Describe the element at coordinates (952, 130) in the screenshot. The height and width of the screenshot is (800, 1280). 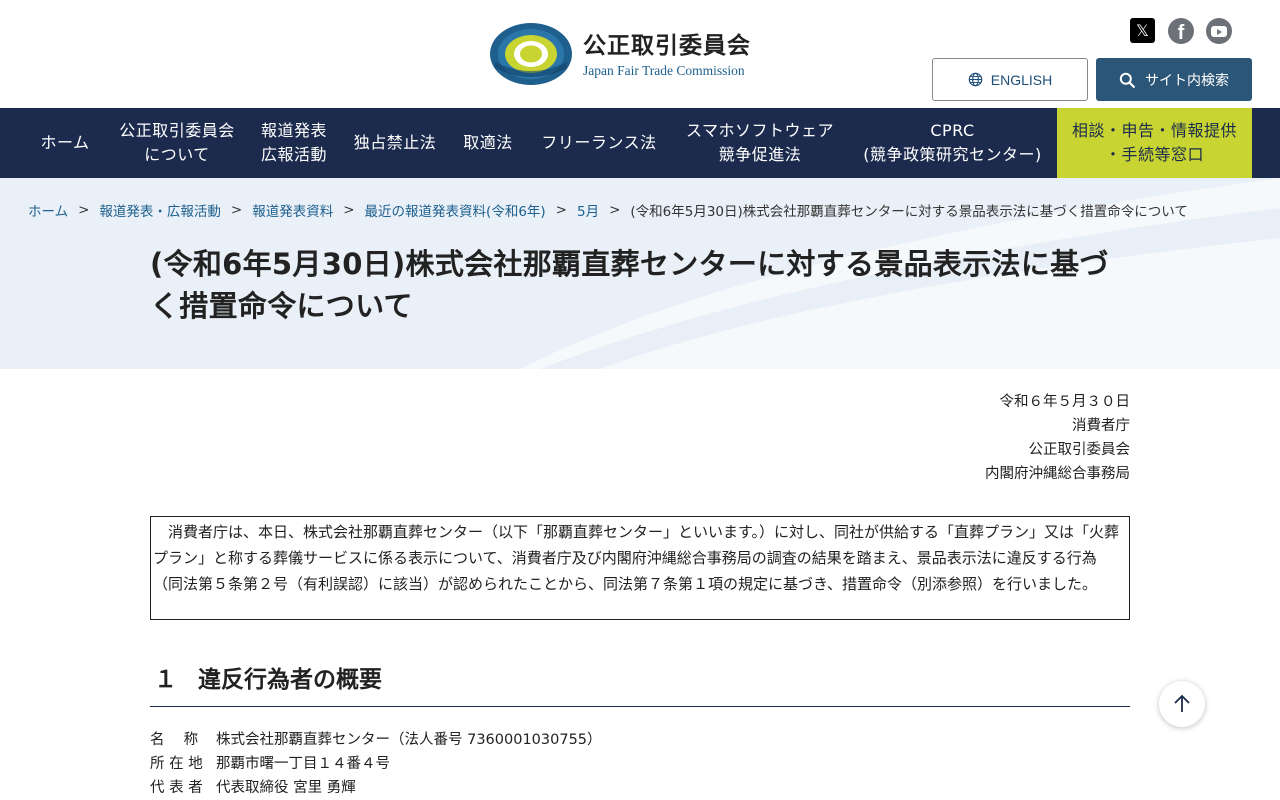
I see `nav-label: CPRC` at that location.